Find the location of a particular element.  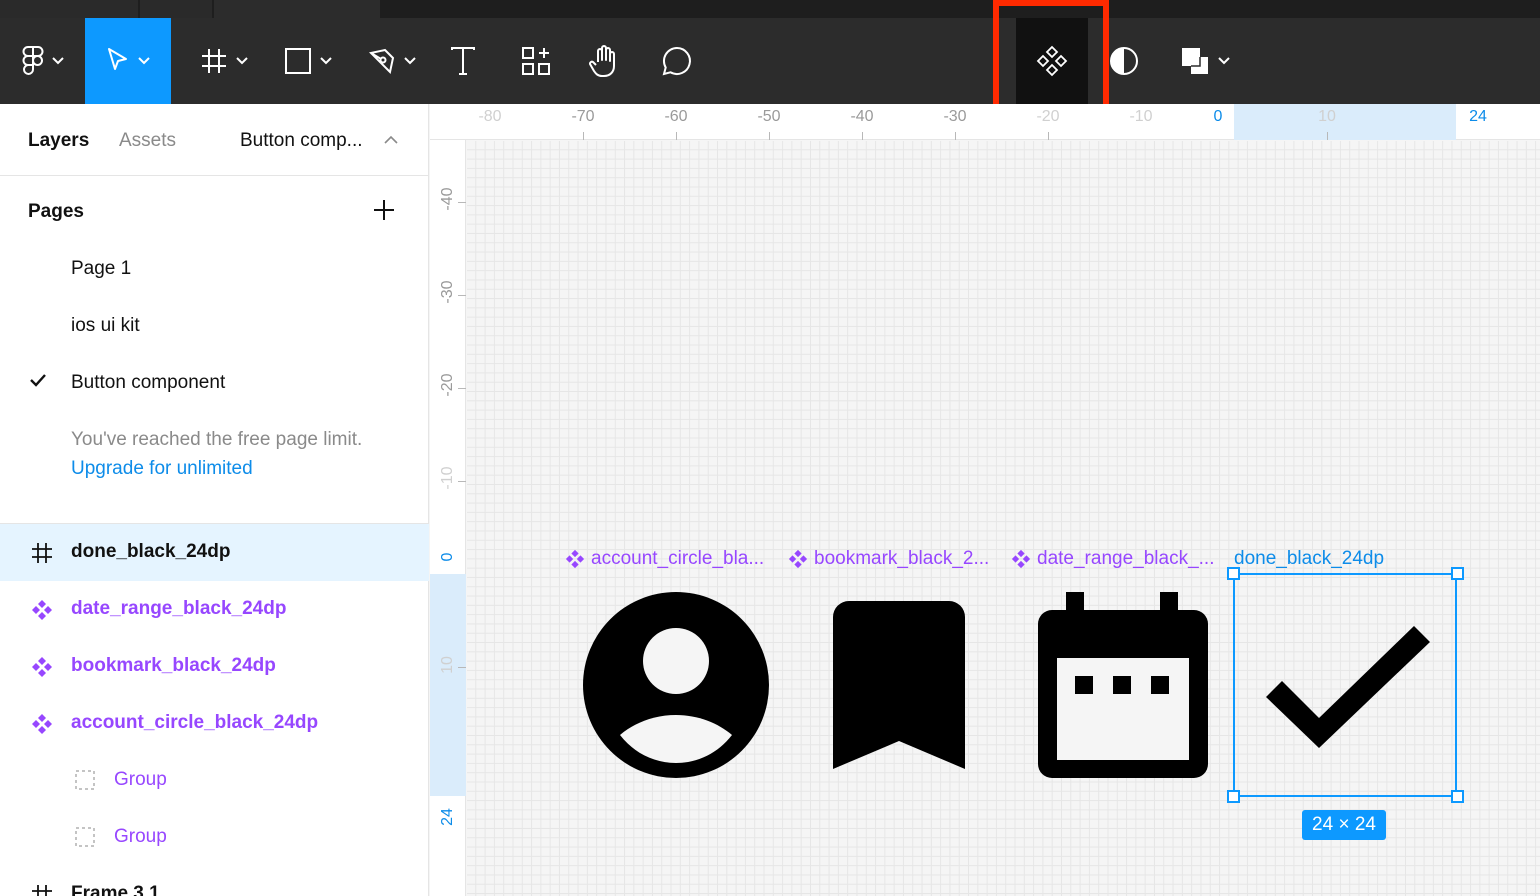

rectangle-icon is located at coordinates (298, 61).